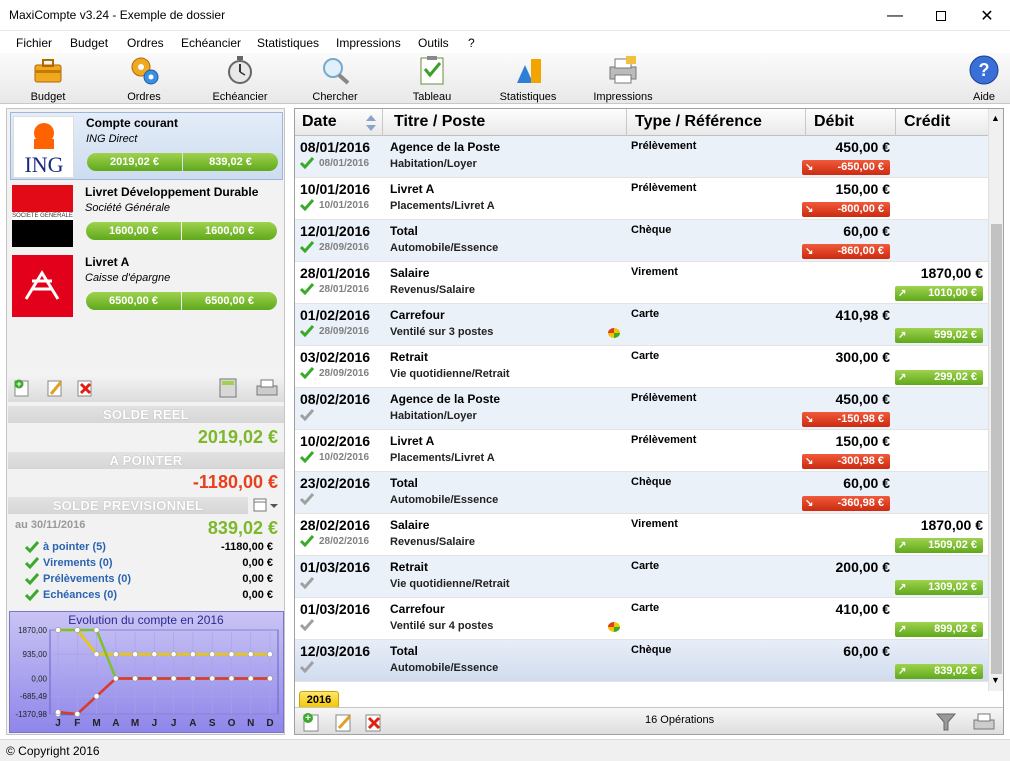 This screenshot has height=761, width=1010. Describe the element at coordinates (866, 651) in the screenshot. I see `row-debit: 60,00 €` at that location.